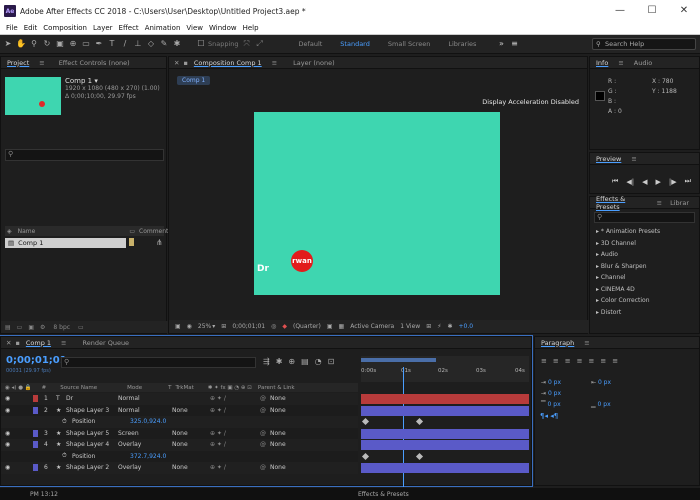 This screenshot has height=500, width=700. Describe the element at coordinates (260, 44) in the screenshot. I see `snap-extra-icon: ⤢` at that location.